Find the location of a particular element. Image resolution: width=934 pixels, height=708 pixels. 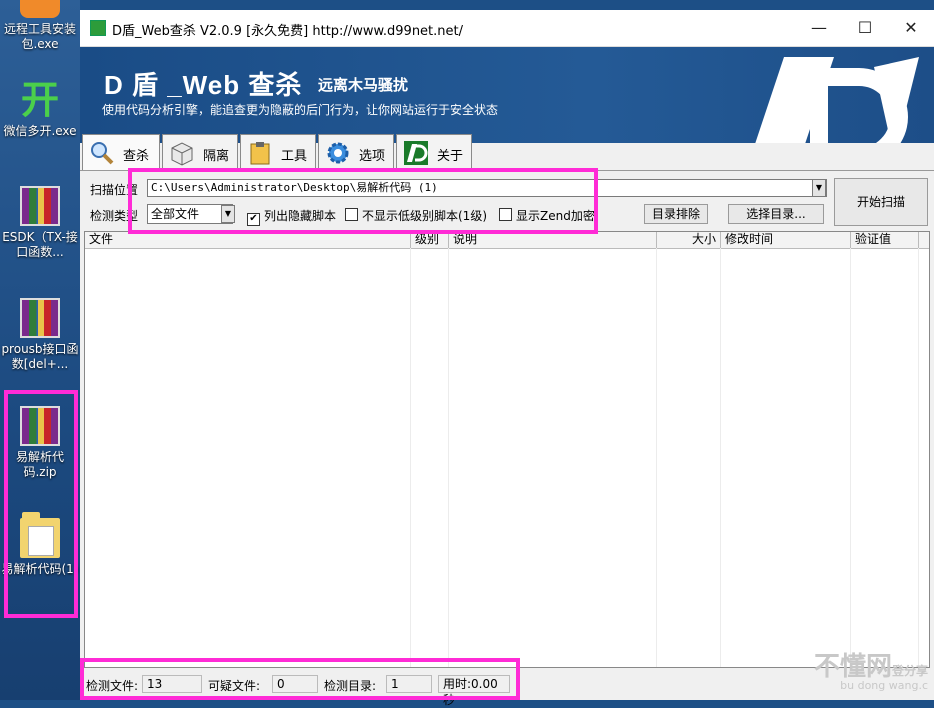

dirs-scanned-value: 1 is located at coordinates (409, 684).